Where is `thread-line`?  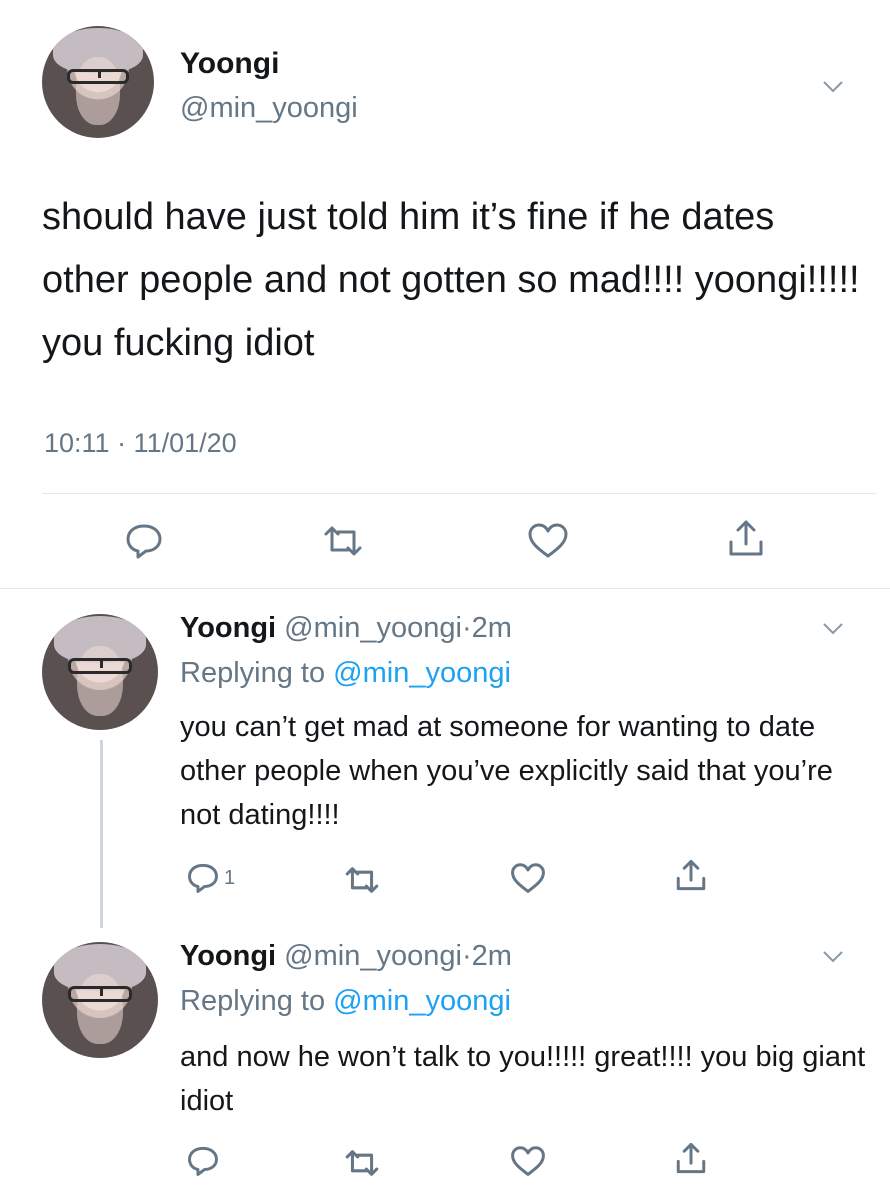
thread-line is located at coordinates (101, 834).